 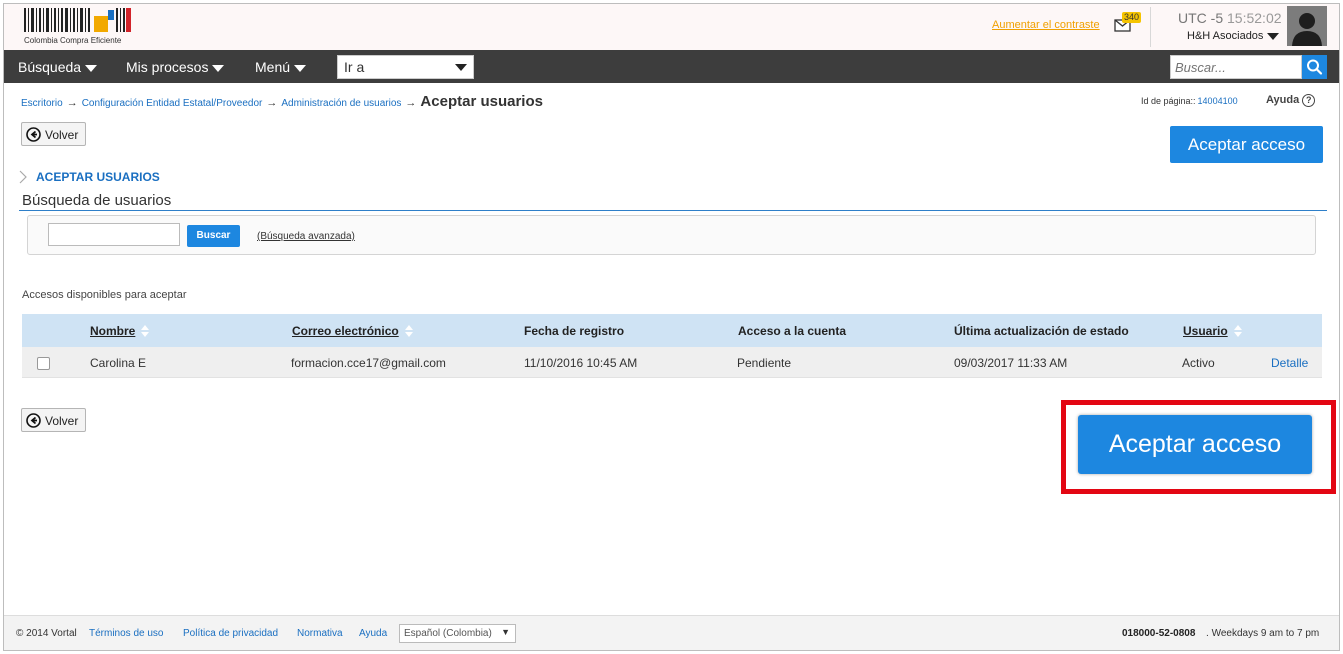 I want to click on mail-count-badge: 340, so click(x=1132, y=17).